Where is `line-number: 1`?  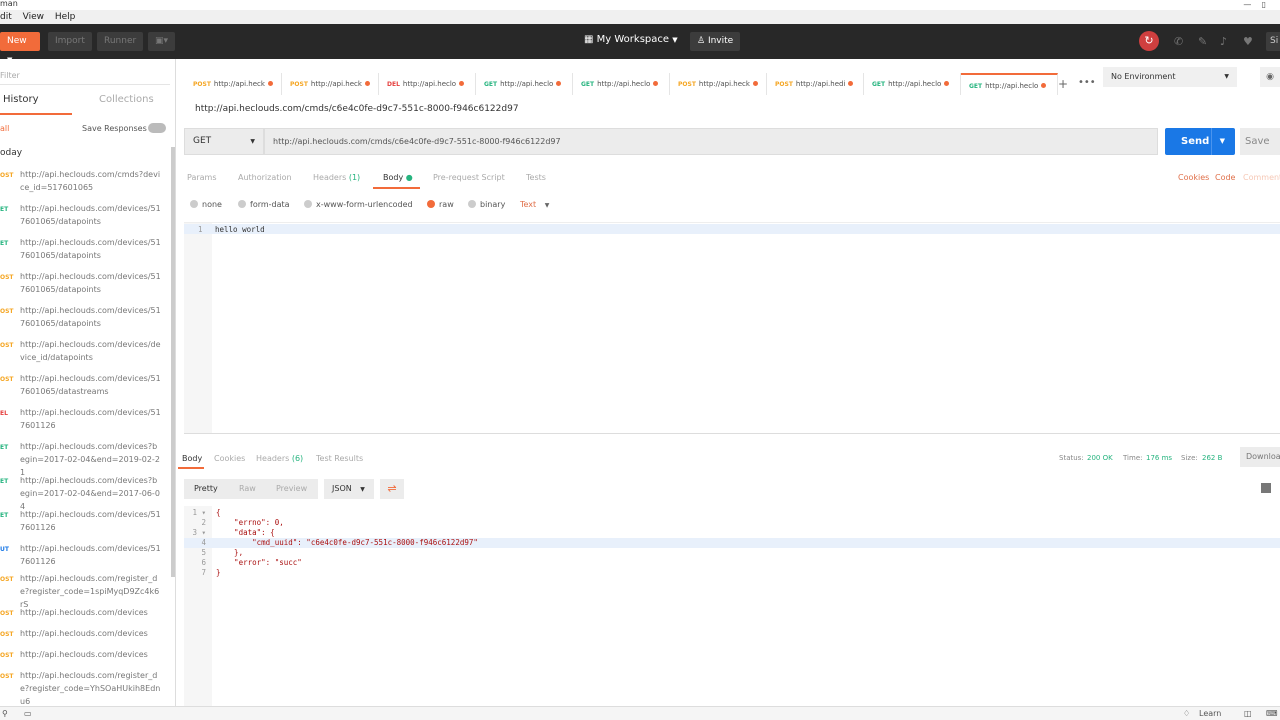
line-number: 1 is located at coordinates (200, 229).